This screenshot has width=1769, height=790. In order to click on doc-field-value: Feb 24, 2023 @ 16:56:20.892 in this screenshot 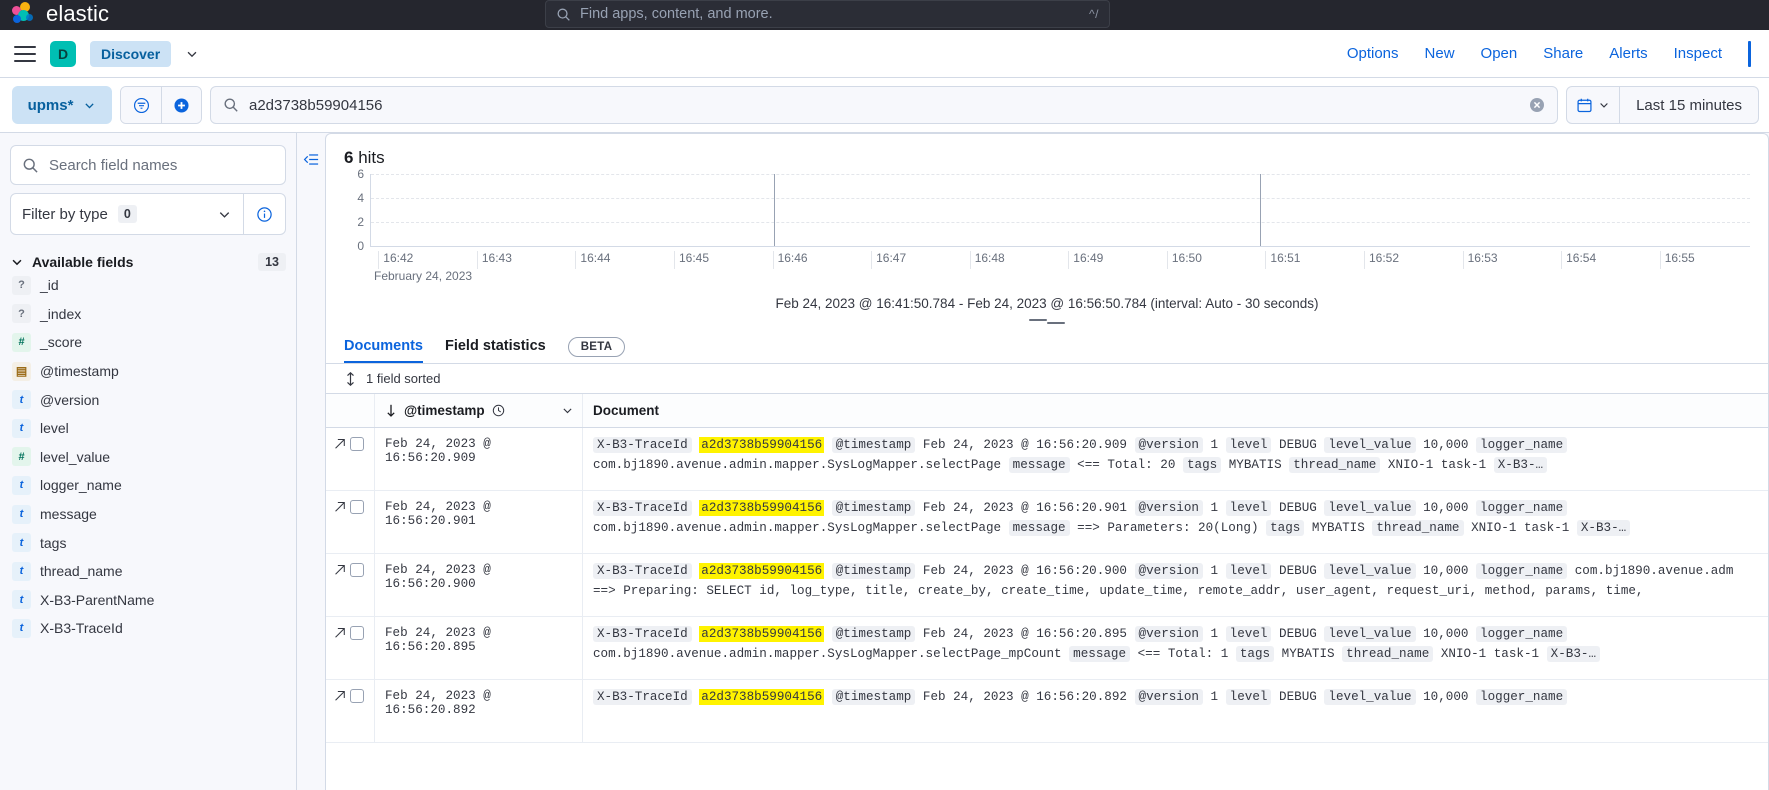, I will do `click(1024, 697)`.